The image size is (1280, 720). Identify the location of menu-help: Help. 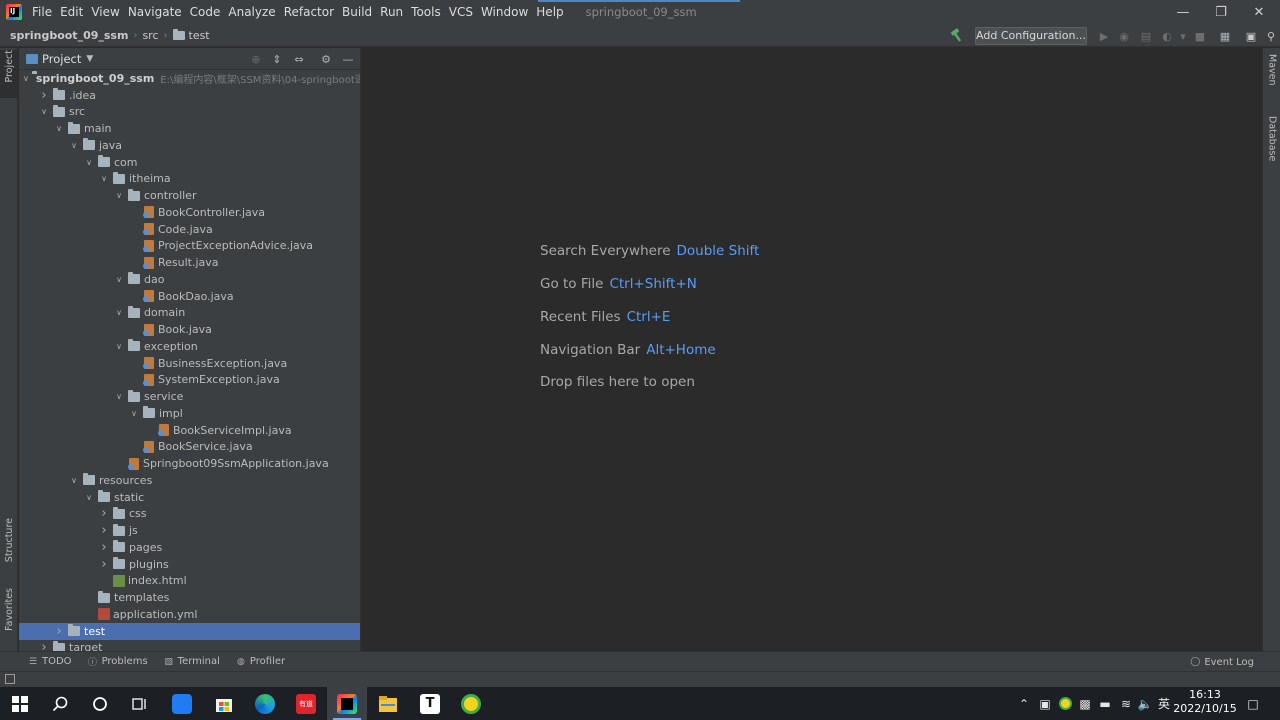
(549, 12).